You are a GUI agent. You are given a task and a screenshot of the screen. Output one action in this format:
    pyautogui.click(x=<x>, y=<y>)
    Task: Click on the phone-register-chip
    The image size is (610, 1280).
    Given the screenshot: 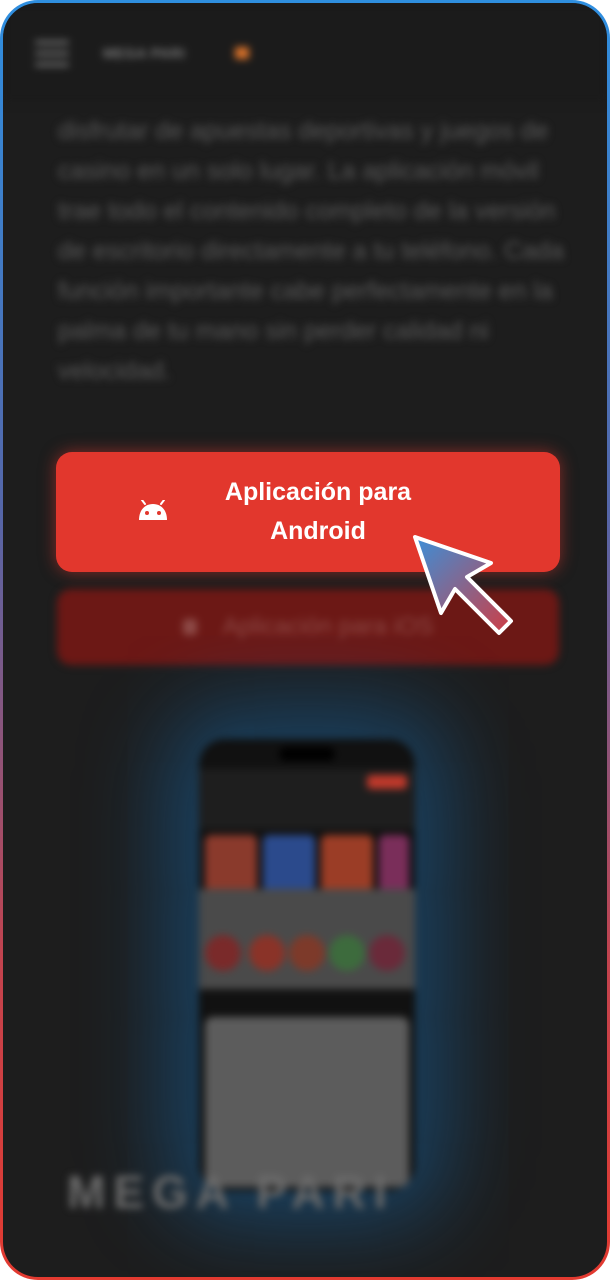 What is the action you would take?
    pyautogui.click(x=387, y=782)
    